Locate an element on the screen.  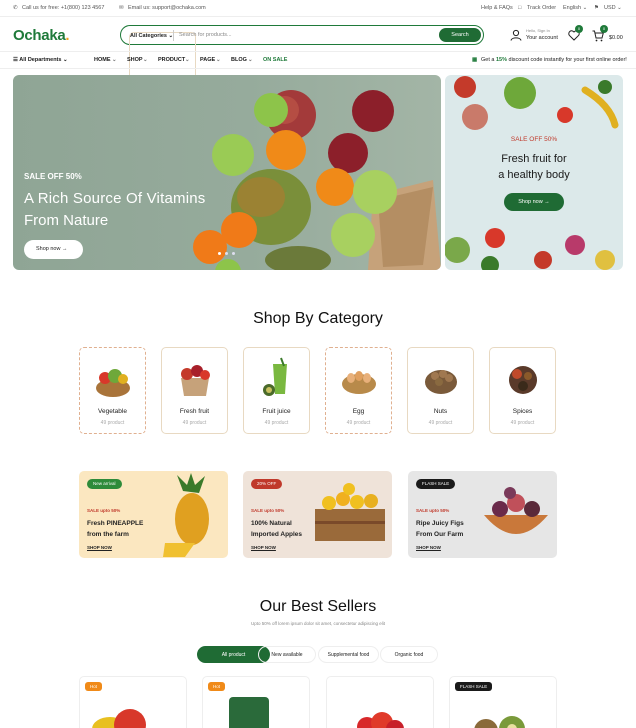
cart-button: 0 $0.00 is located at coordinates (610, 34).